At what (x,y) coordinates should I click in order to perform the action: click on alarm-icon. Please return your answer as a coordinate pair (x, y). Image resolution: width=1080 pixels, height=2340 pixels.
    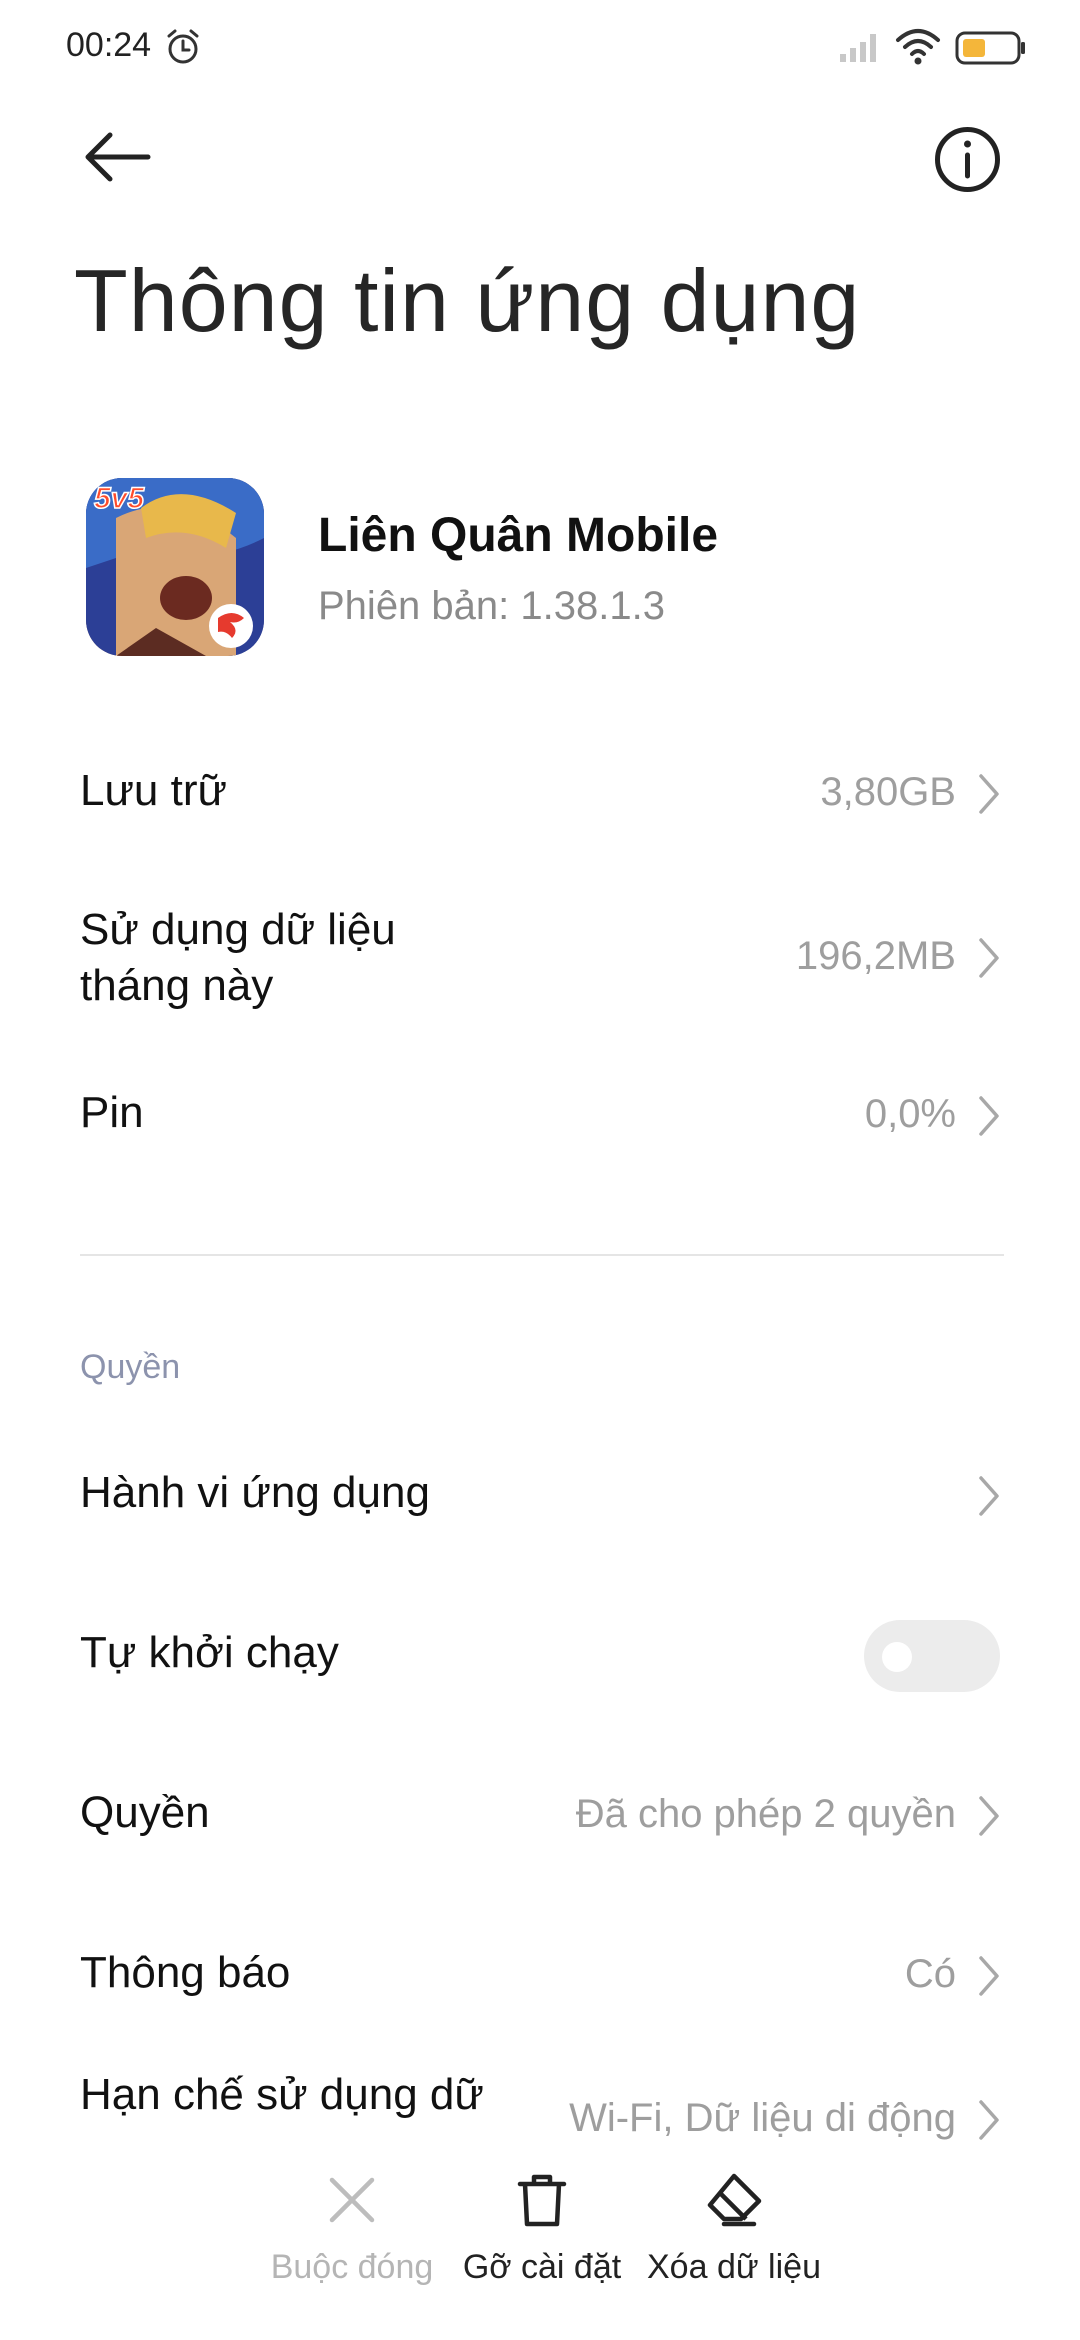
    Looking at the image, I should click on (183, 46).